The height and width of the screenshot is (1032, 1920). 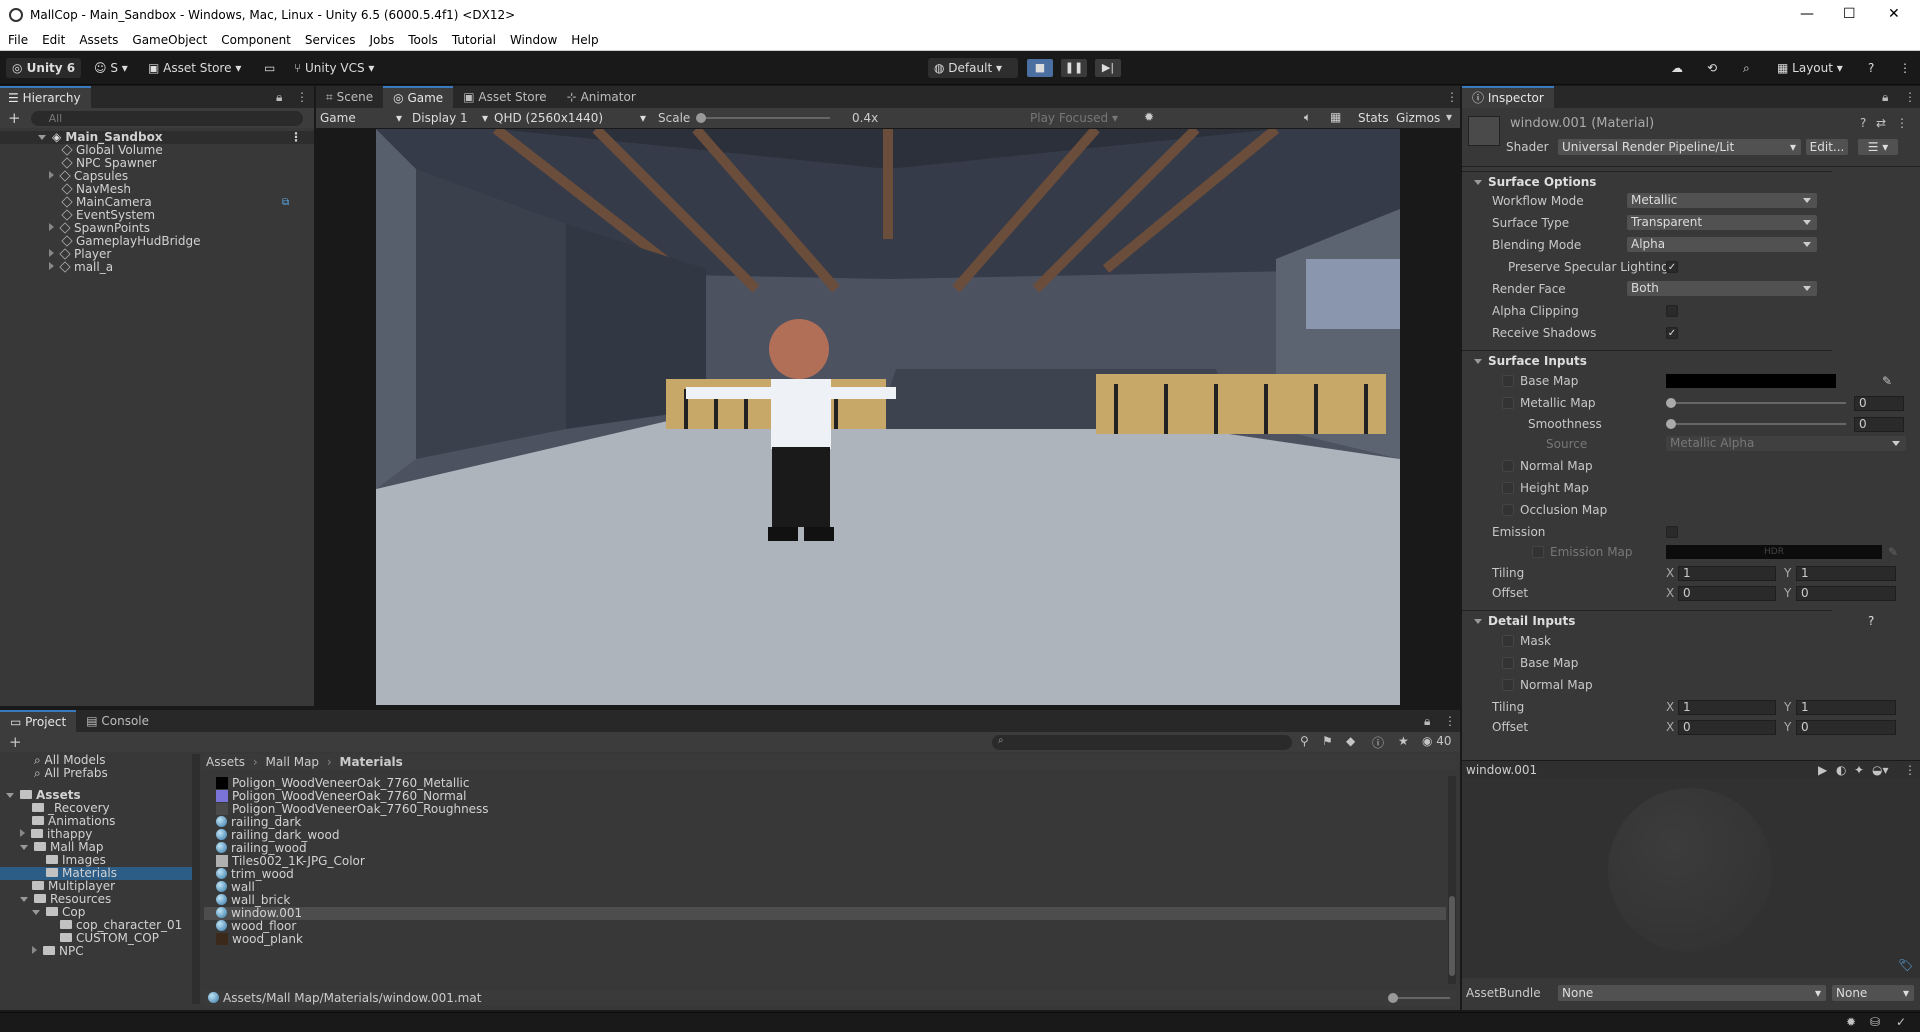 I want to click on tree-item: CUSTOM_COP, so click(x=100, y=938).